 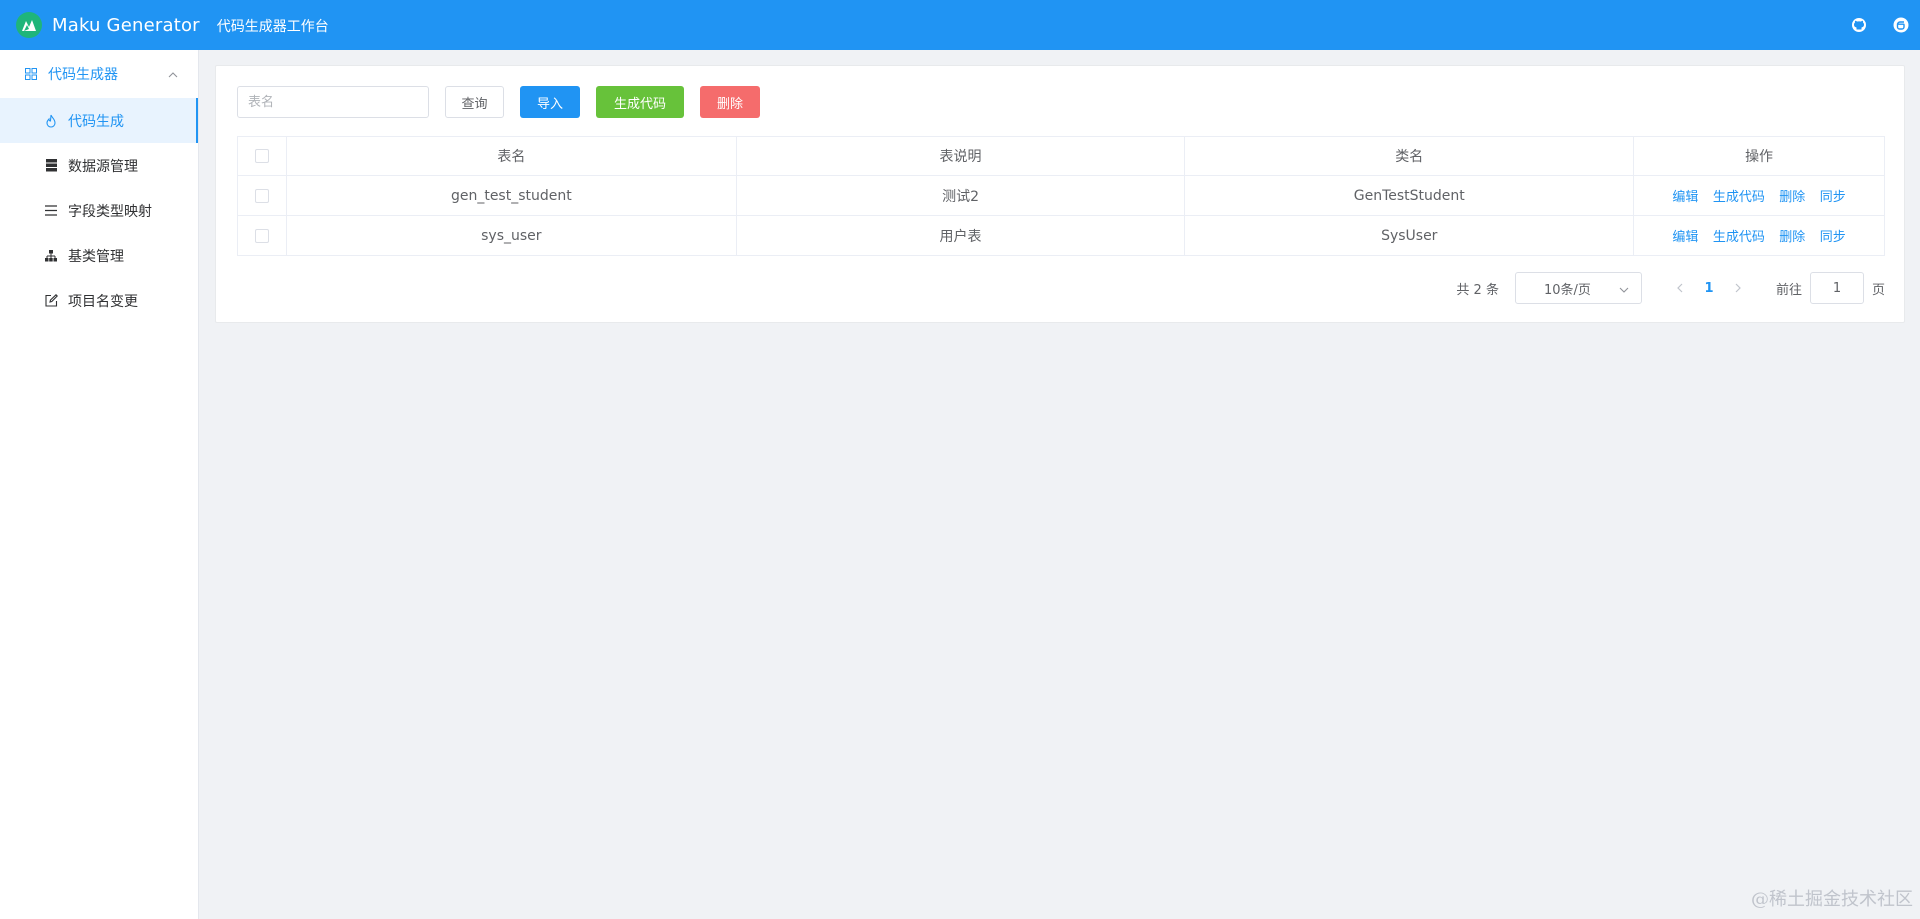 I want to click on sidebar-item-label: 项目名变更, so click(x=103, y=301).